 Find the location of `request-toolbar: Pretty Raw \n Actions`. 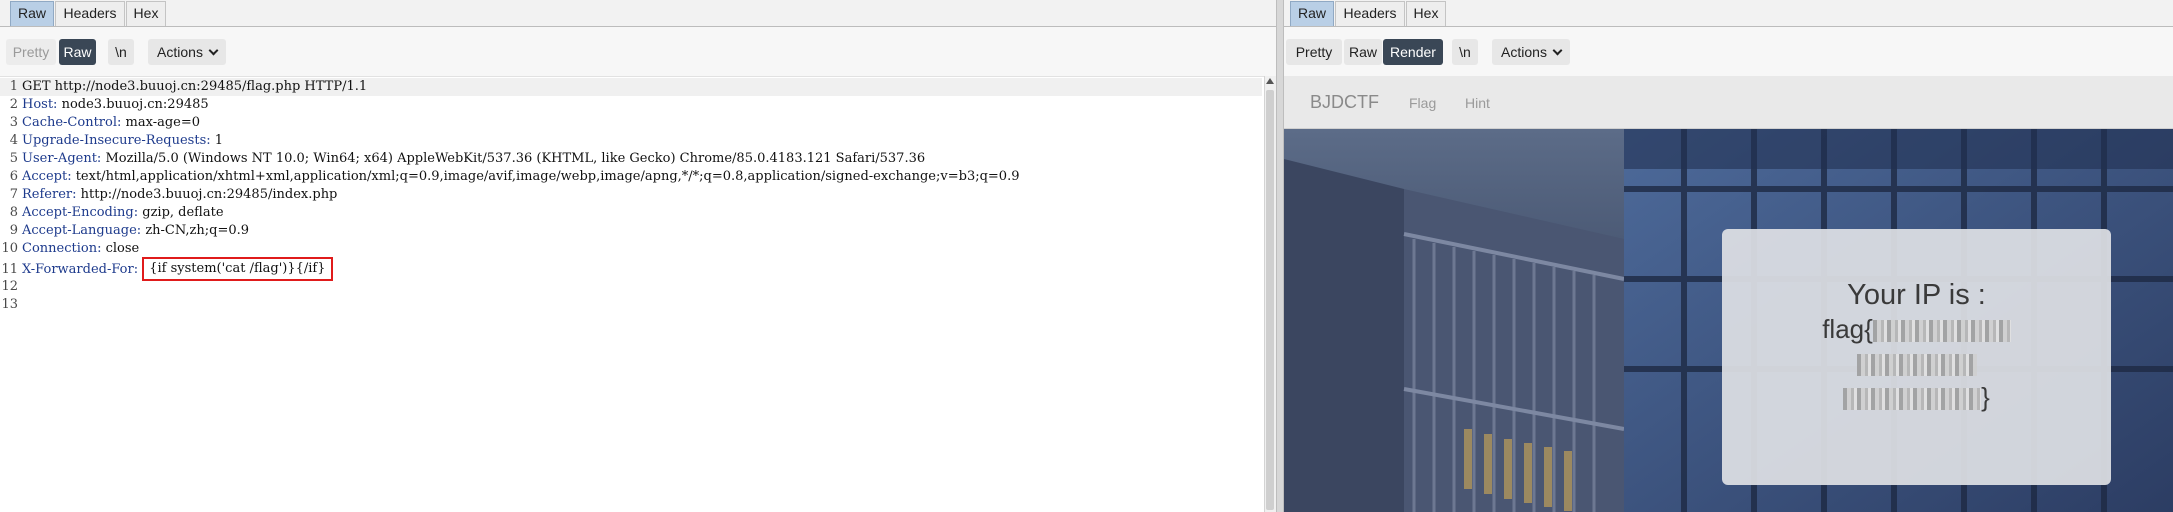

request-toolbar: Pretty Raw \n Actions is located at coordinates (638, 52).